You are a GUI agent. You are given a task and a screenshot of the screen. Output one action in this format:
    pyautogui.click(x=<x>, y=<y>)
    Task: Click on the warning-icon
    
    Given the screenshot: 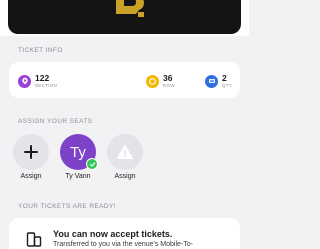 What is the action you would take?
    pyautogui.click(x=125, y=152)
    